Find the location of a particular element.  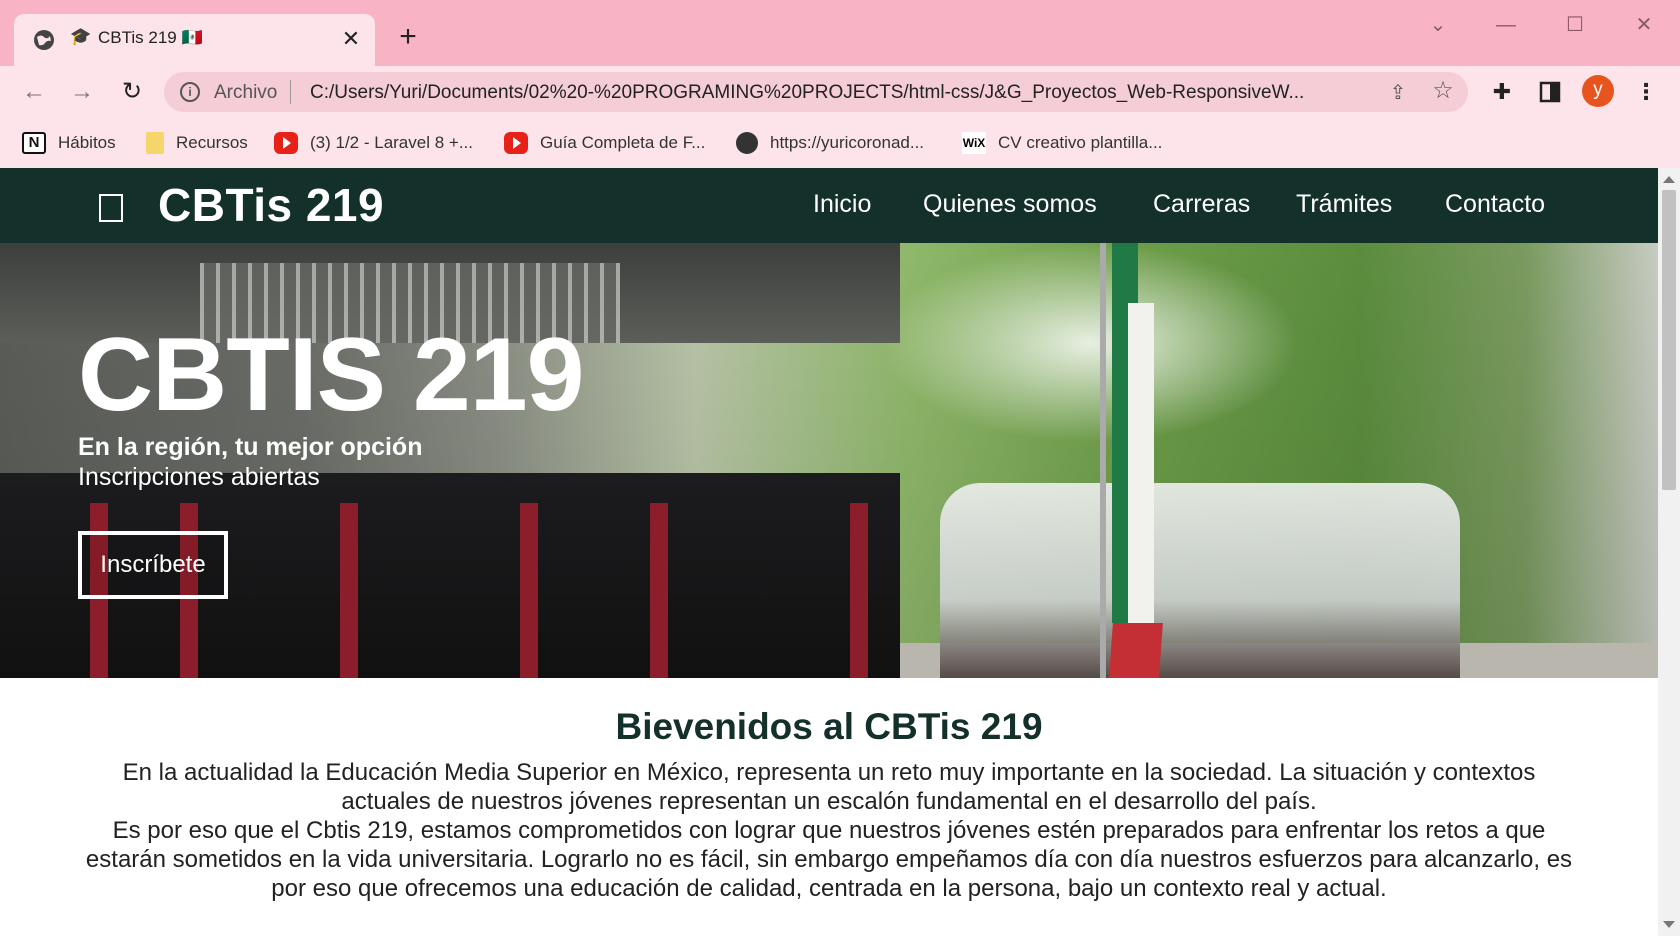

bookmark-star-icon: ☆ is located at coordinates (1443, 91).